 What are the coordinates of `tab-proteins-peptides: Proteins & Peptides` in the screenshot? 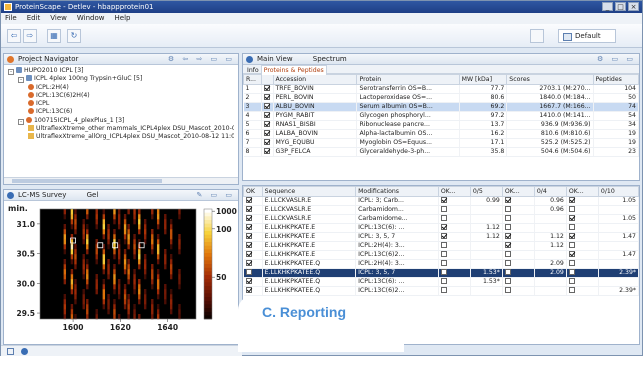 It's located at (293, 70).